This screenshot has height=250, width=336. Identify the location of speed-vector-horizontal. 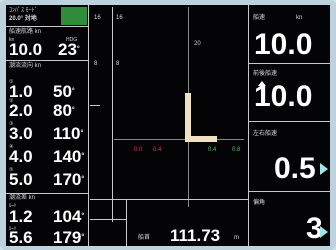
(201, 139).